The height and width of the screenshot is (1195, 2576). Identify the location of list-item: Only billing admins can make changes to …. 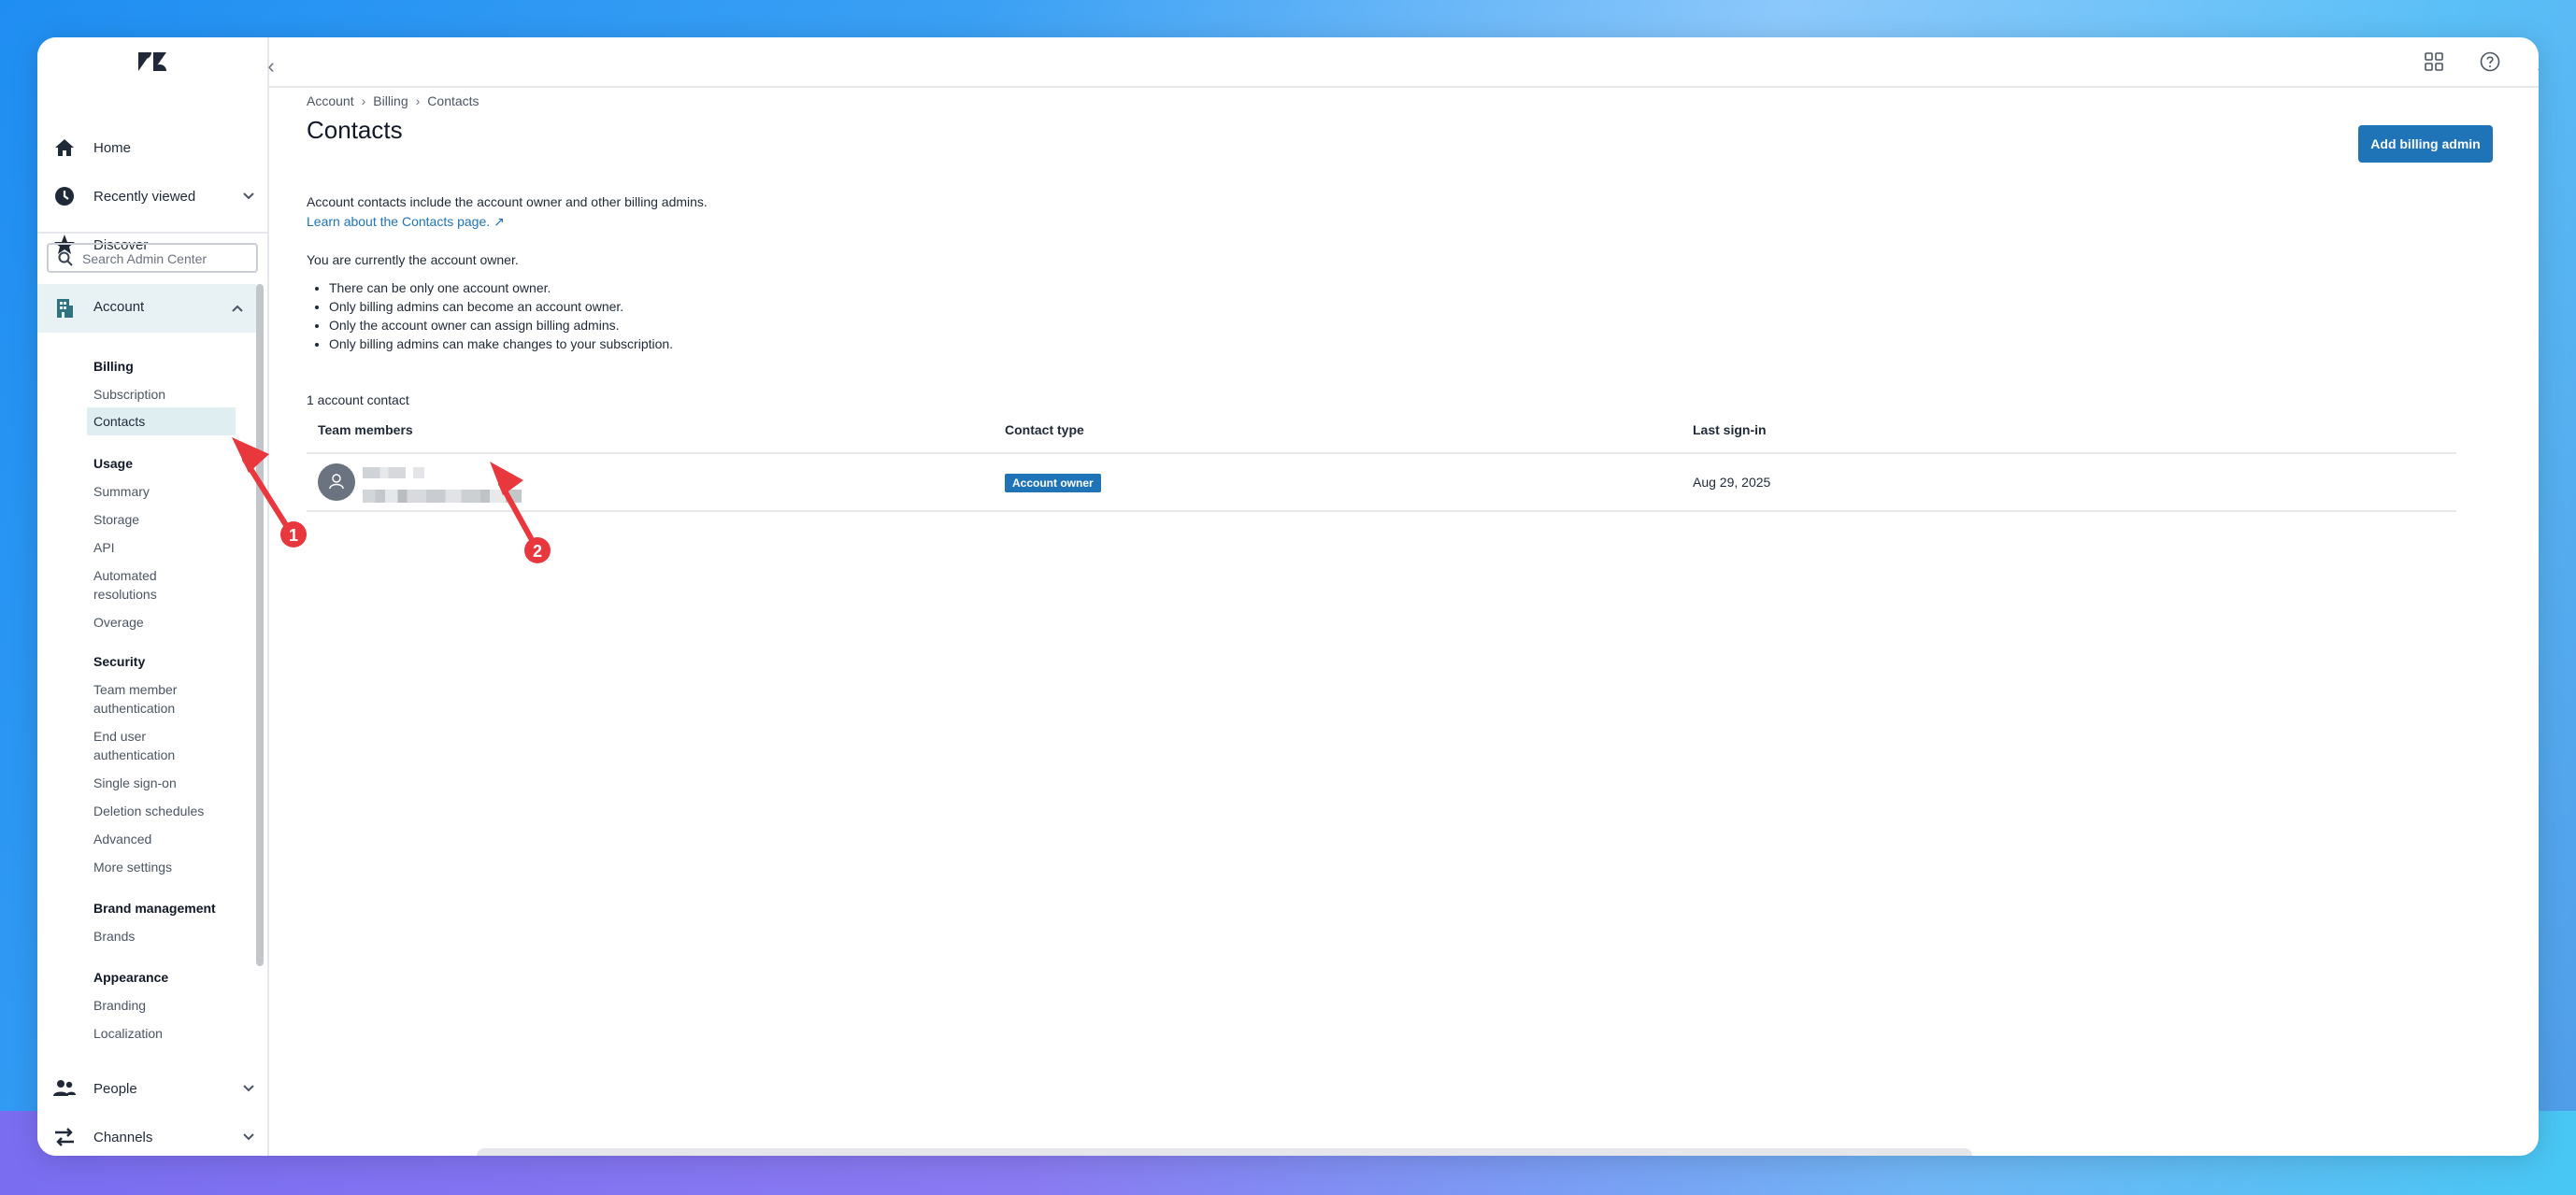
(501, 343).